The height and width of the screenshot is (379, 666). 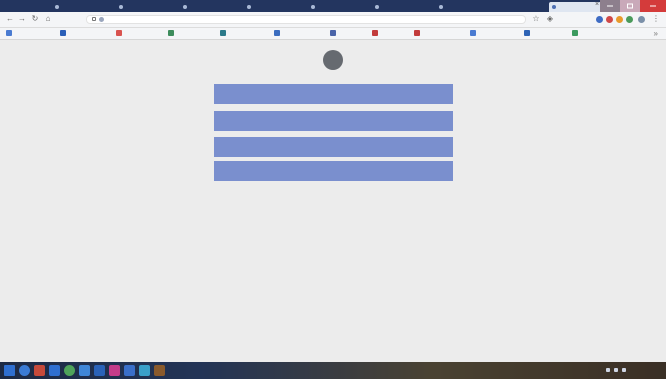 I want to click on start-button, so click(x=9, y=370).